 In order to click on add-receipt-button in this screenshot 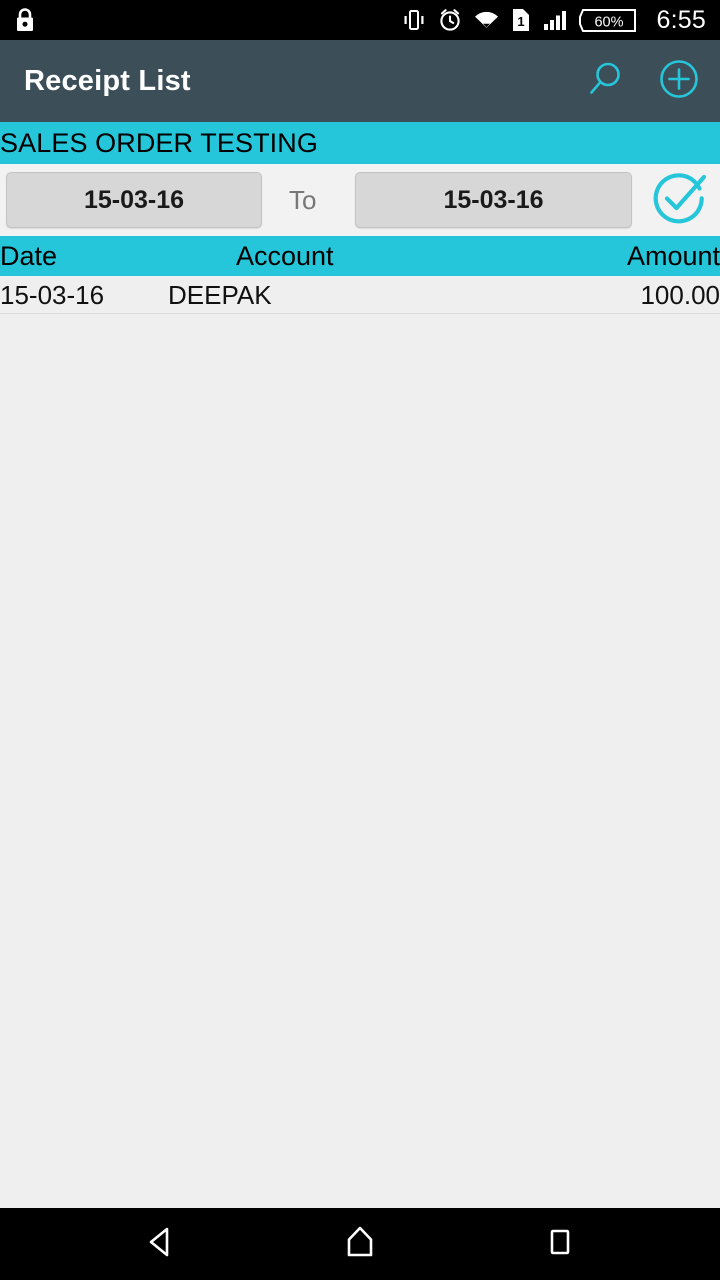, I will do `click(679, 81)`.